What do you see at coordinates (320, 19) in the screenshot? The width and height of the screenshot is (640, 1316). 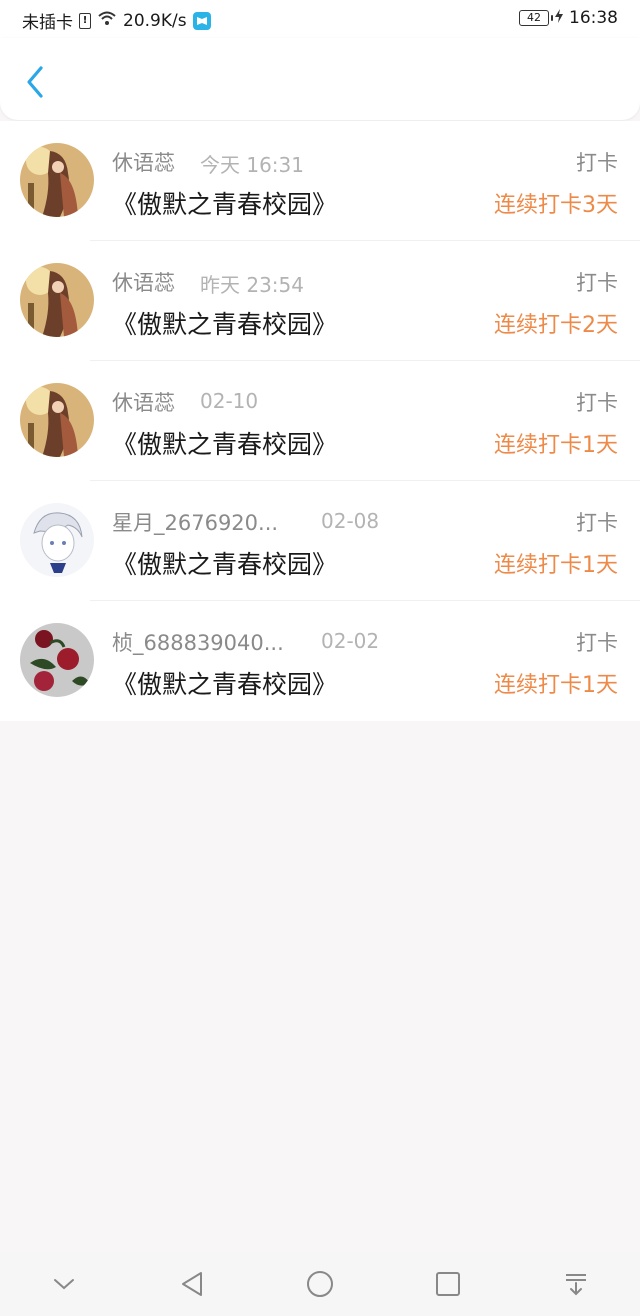 I see `status-bar: 未插卡 ! 20.9K/s 42 16:38` at bounding box center [320, 19].